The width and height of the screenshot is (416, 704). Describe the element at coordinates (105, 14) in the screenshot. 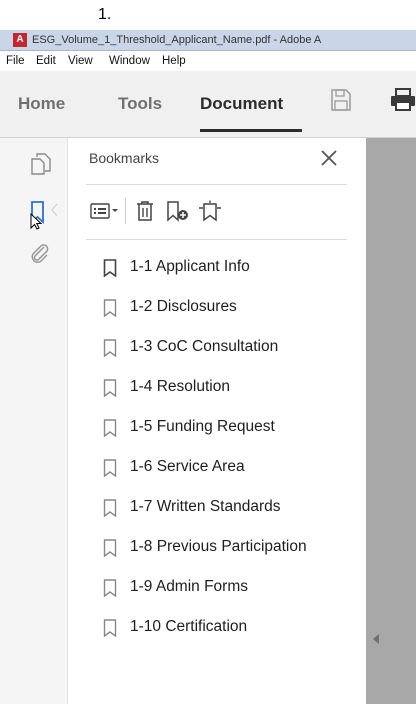

I see `annotation-label: 1.` at that location.